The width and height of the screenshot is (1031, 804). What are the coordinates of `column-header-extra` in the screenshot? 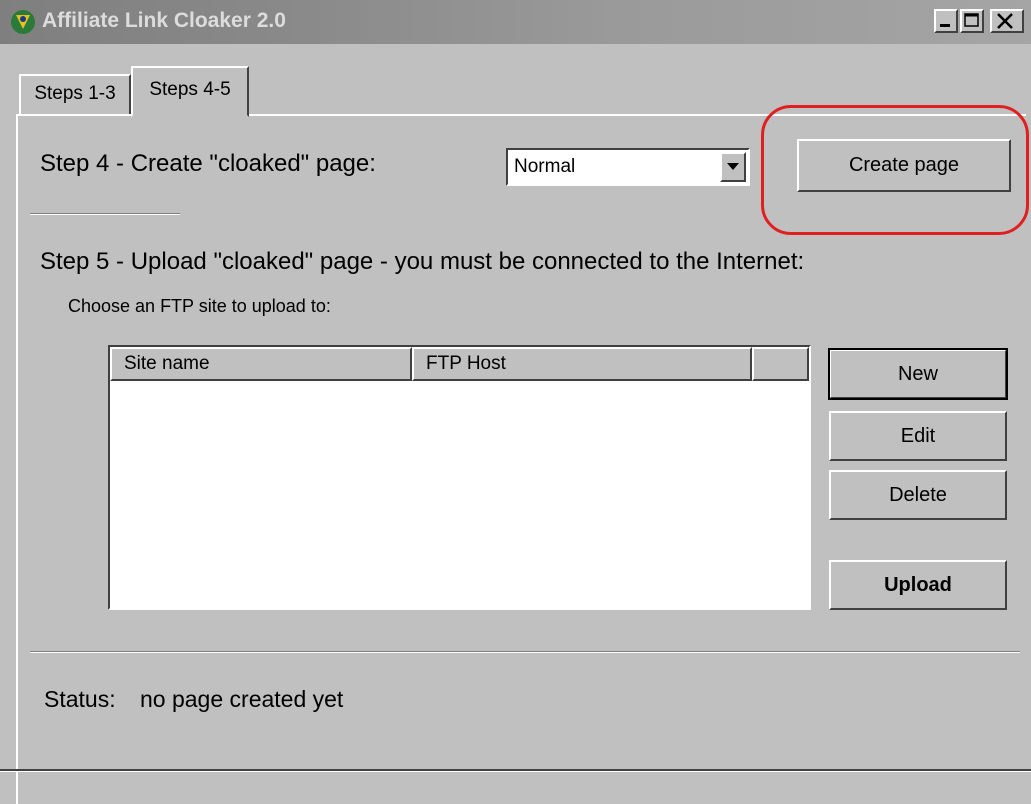 It's located at (780, 364).